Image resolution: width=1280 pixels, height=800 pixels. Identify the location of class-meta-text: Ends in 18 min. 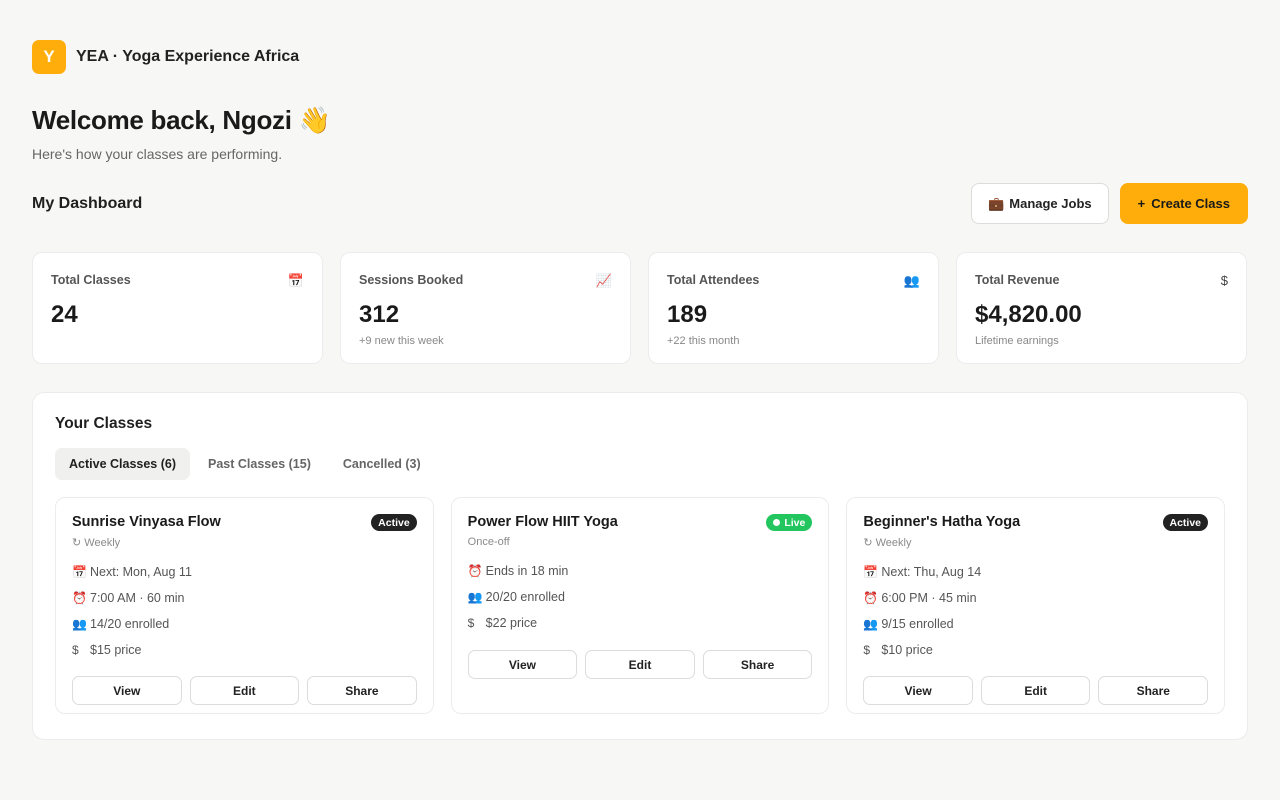
(527, 571).